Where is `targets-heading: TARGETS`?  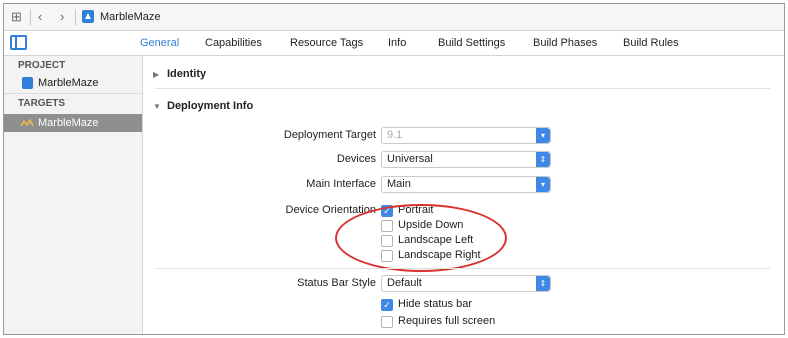 targets-heading: TARGETS is located at coordinates (42, 103).